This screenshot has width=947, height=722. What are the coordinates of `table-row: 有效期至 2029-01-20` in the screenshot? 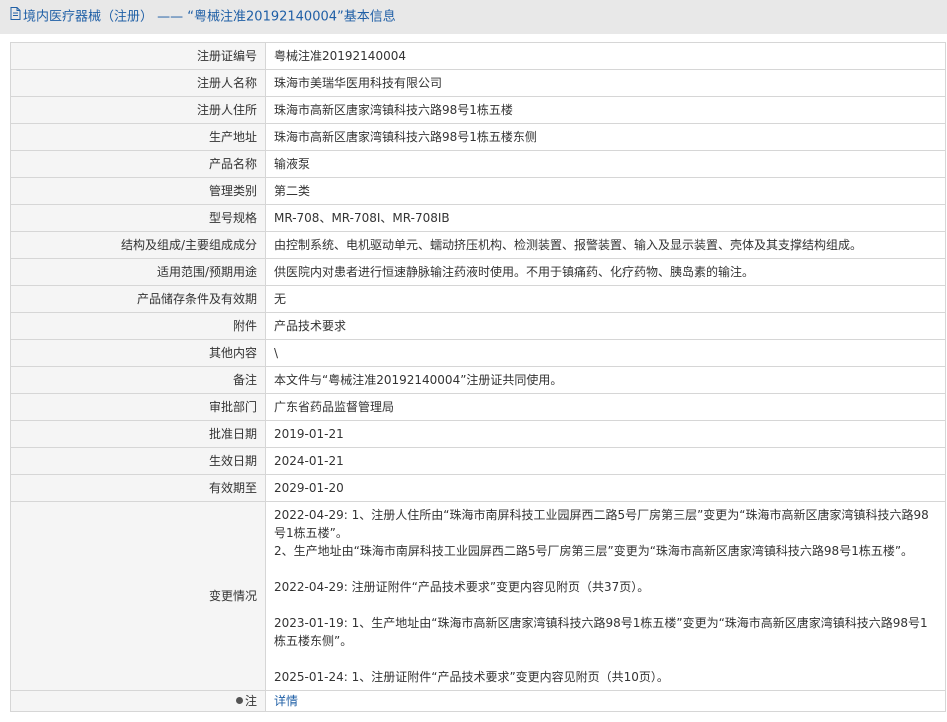 It's located at (478, 488).